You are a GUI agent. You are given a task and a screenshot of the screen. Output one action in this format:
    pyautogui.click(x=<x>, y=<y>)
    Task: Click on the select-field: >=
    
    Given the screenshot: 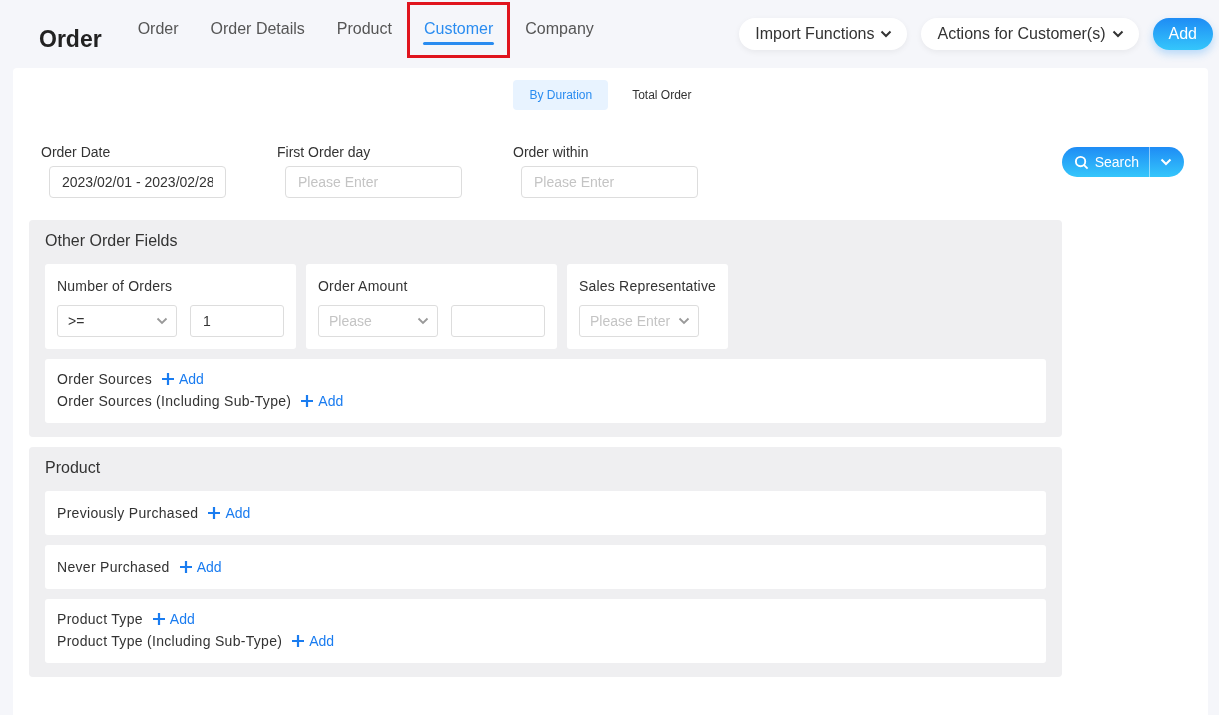 What is the action you would take?
    pyautogui.click(x=117, y=321)
    